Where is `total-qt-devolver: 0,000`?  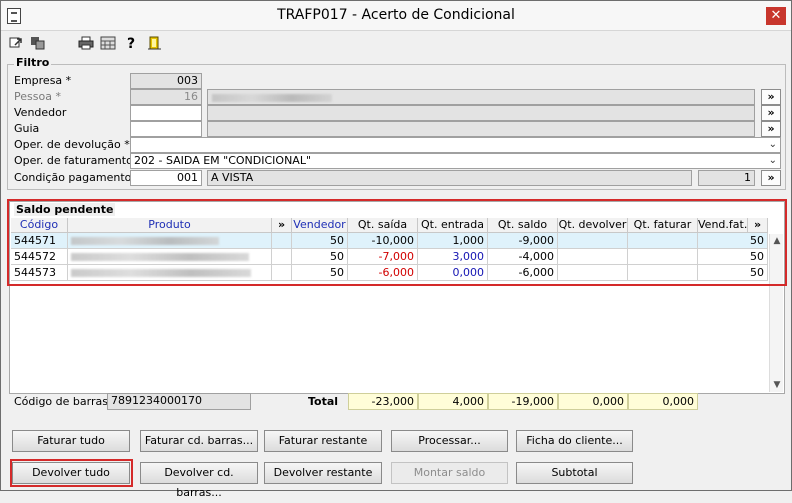 total-qt-devolver: 0,000 is located at coordinates (593, 401).